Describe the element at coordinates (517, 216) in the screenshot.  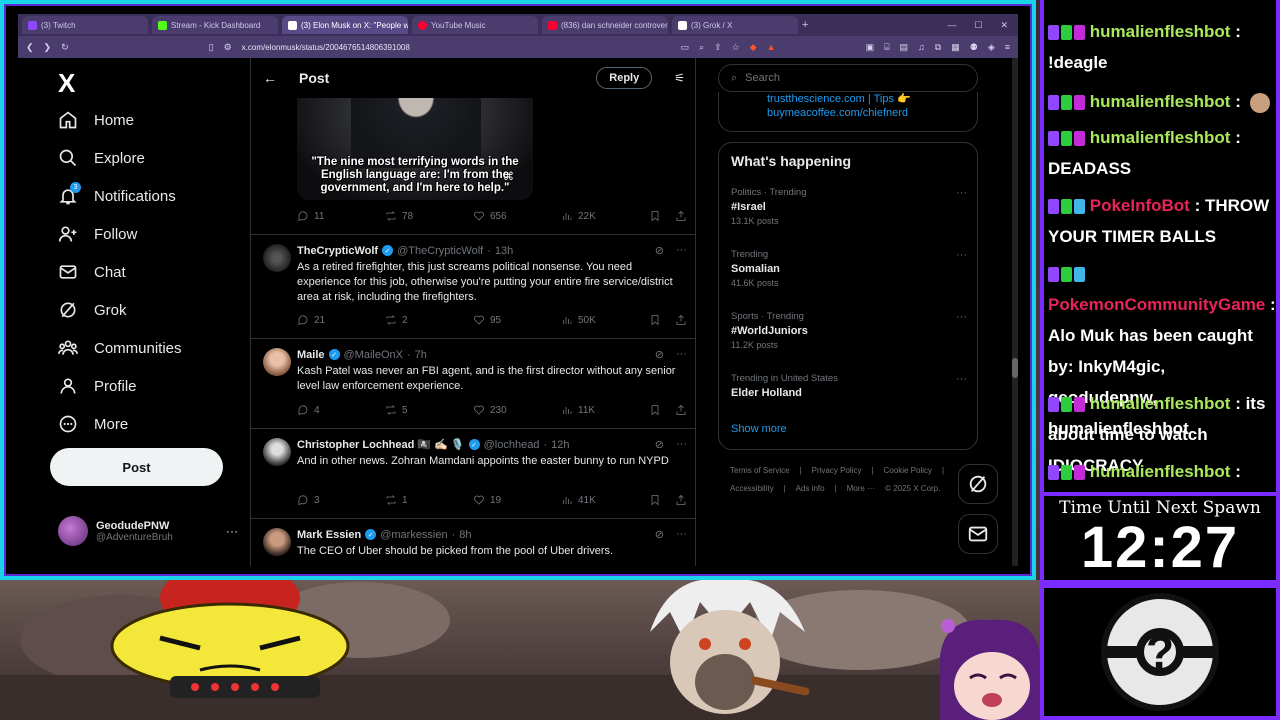
I see `like-action: 656` at that location.